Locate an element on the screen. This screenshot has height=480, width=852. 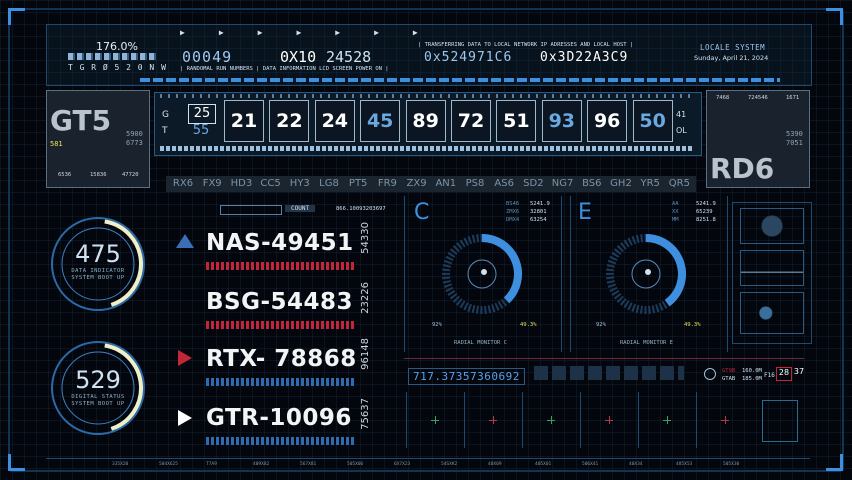
footer-line is located at coordinates (428, 458).